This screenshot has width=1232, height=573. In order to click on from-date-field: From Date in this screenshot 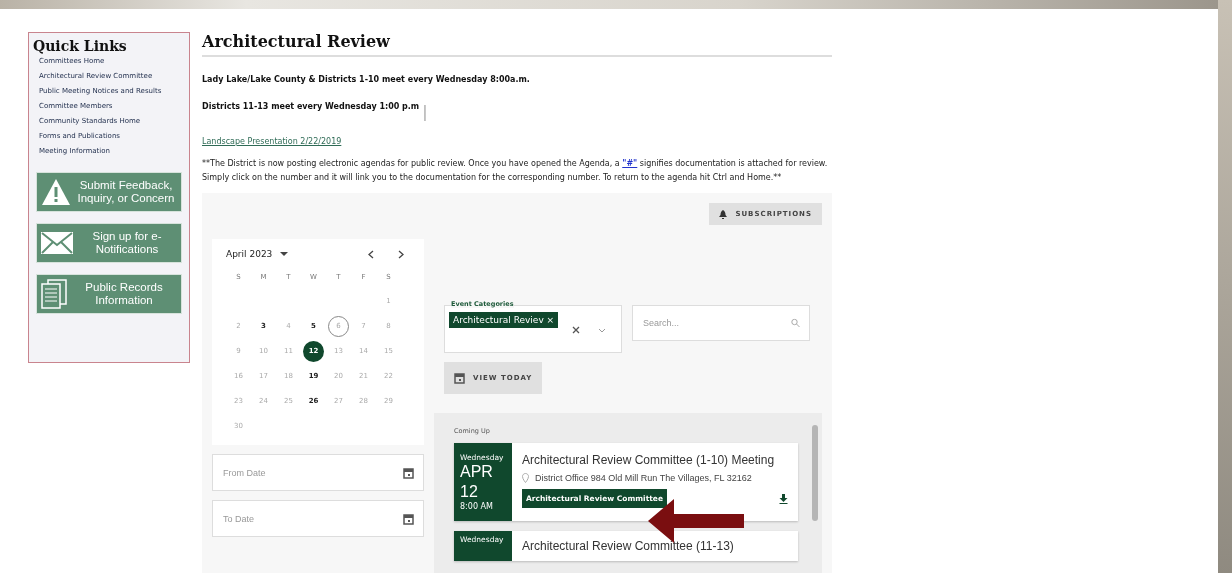, I will do `click(318, 472)`.